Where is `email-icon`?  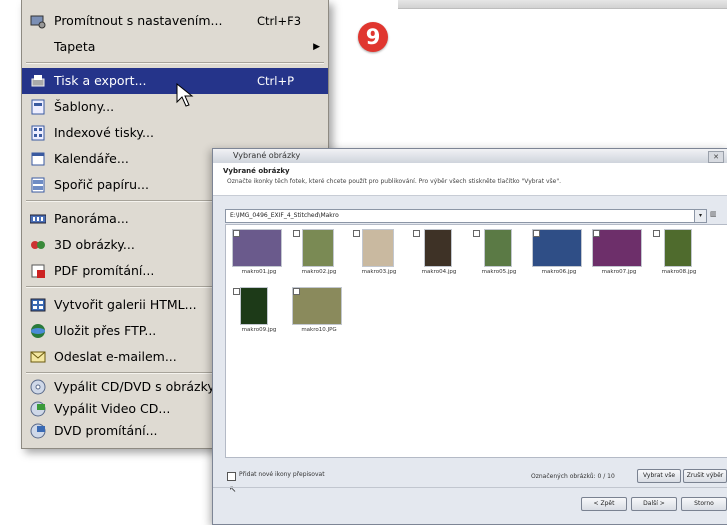
email-icon is located at coordinates (38, 357).